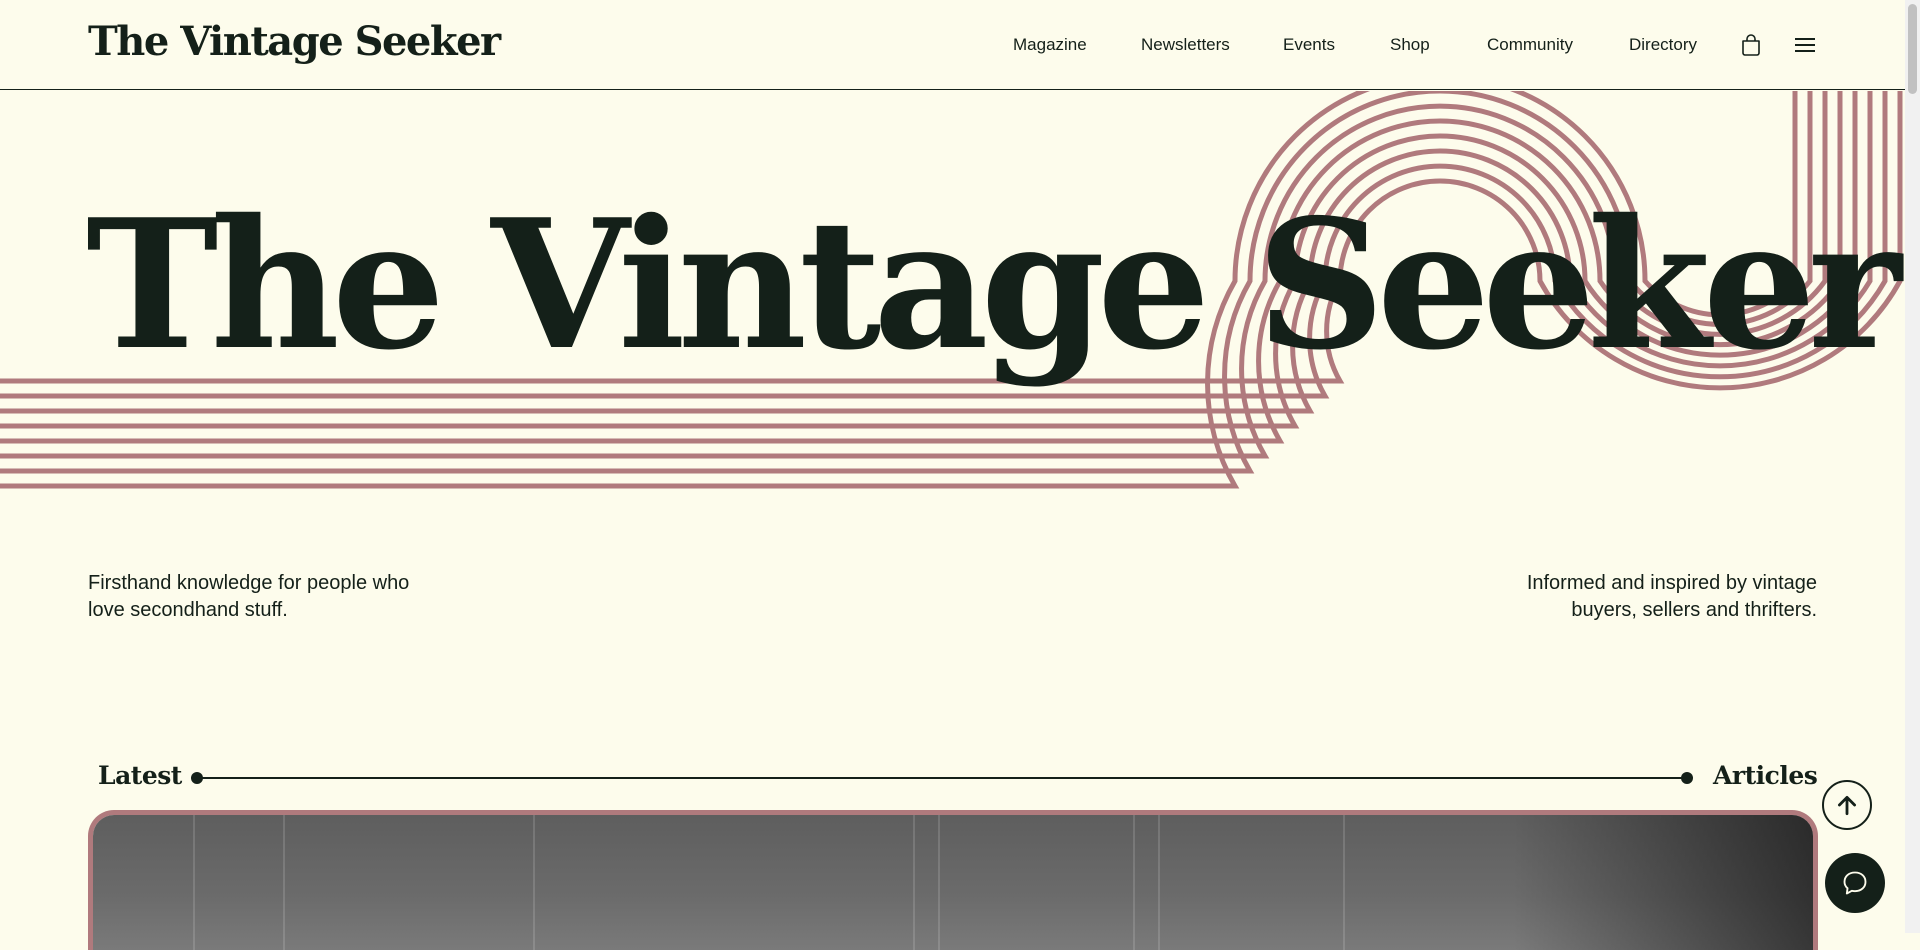 This screenshot has height=950, width=1920. I want to click on nav-link-directory: Directory, so click(1663, 45).